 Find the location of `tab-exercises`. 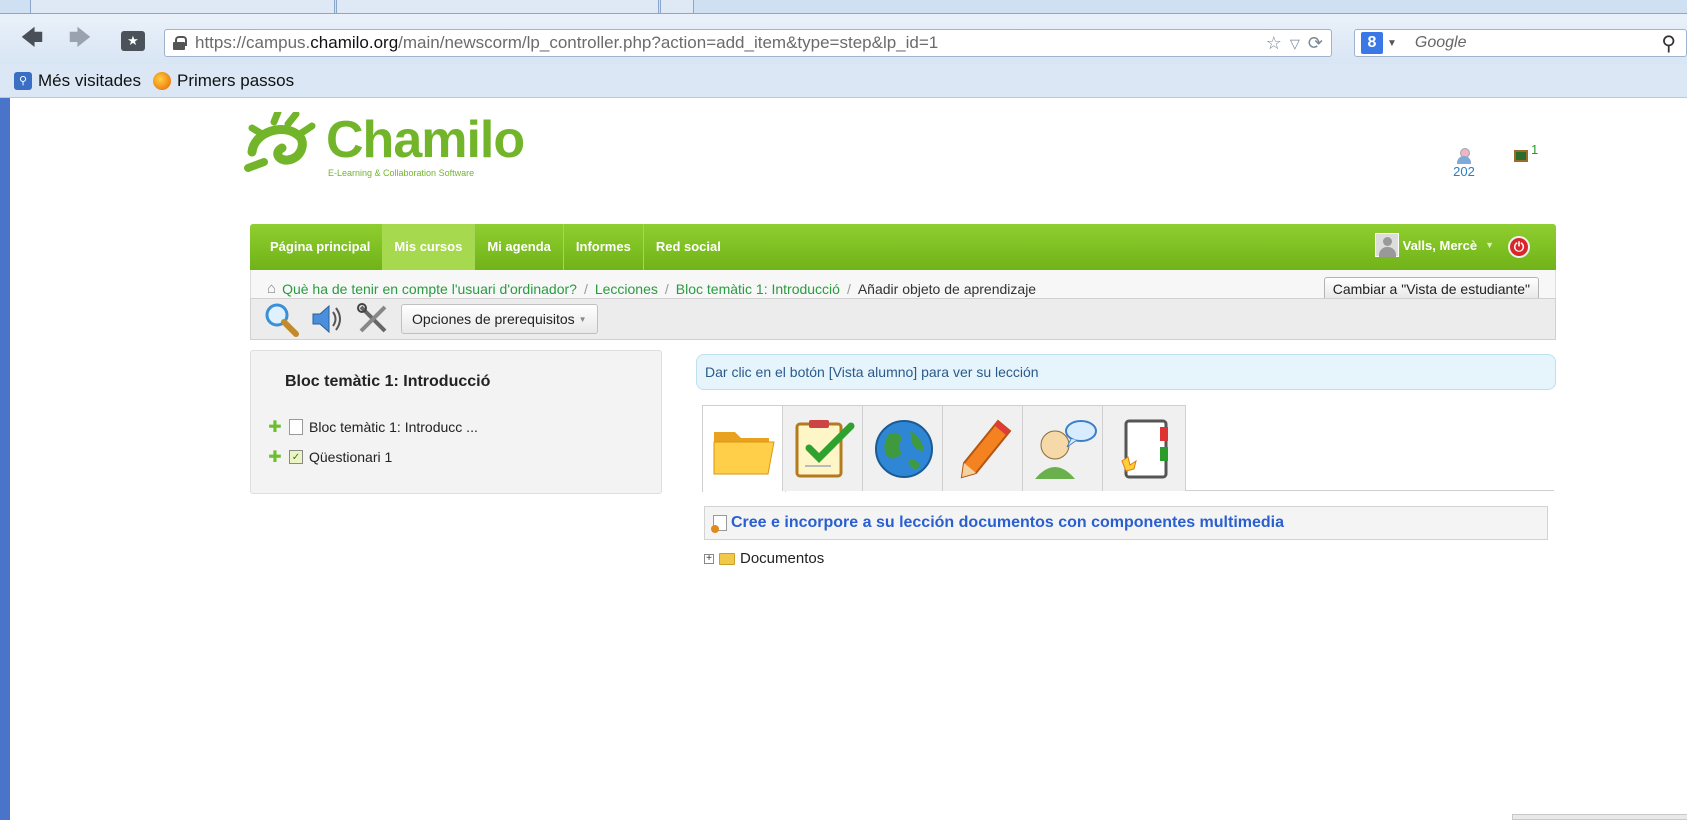

tab-exercises is located at coordinates (824, 448).